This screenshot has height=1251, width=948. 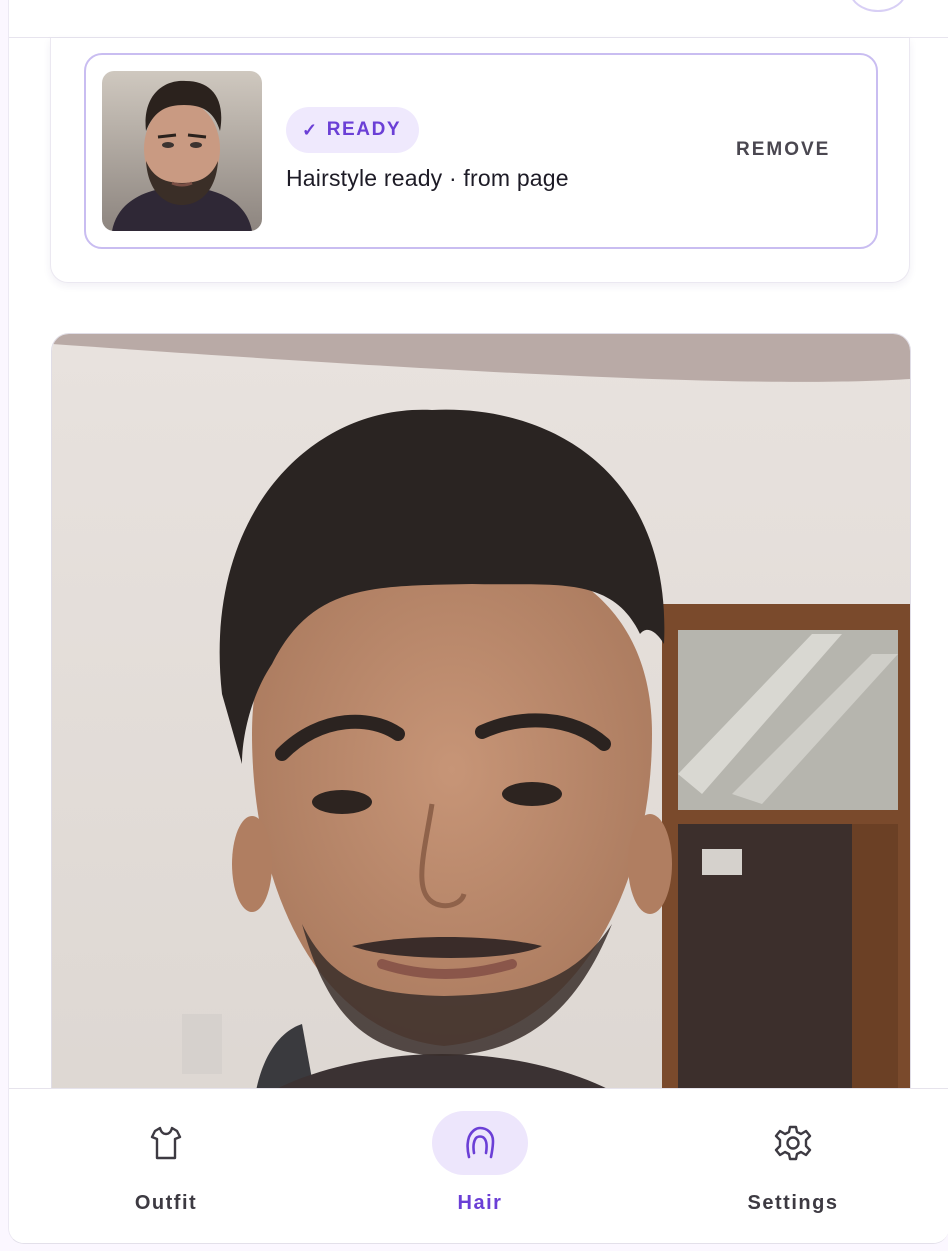 I want to click on ready-badge-label: READY, so click(x=364, y=129).